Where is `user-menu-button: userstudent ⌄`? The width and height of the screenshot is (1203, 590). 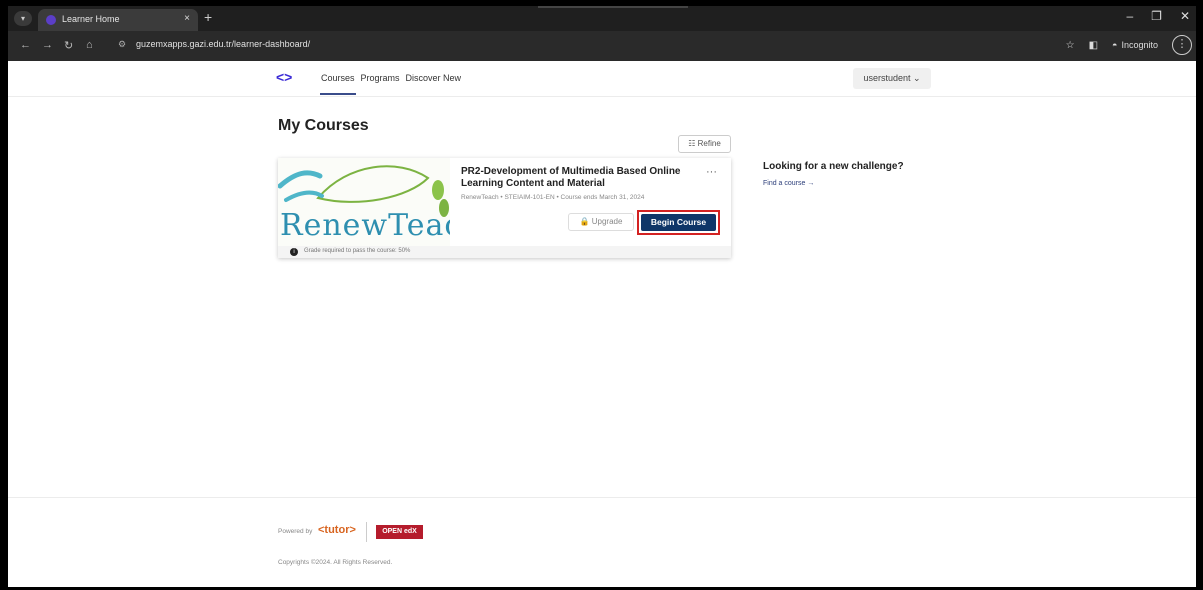
user-menu-button: userstudent ⌄ is located at coordinates (892, 78).